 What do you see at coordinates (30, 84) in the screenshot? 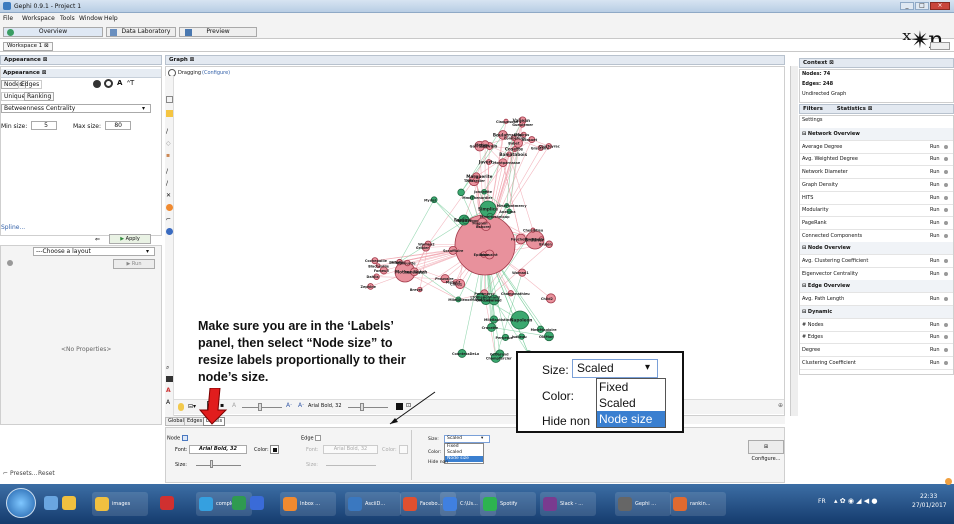
I see `tab-edges: Edges` at bounding box center [30, 84].